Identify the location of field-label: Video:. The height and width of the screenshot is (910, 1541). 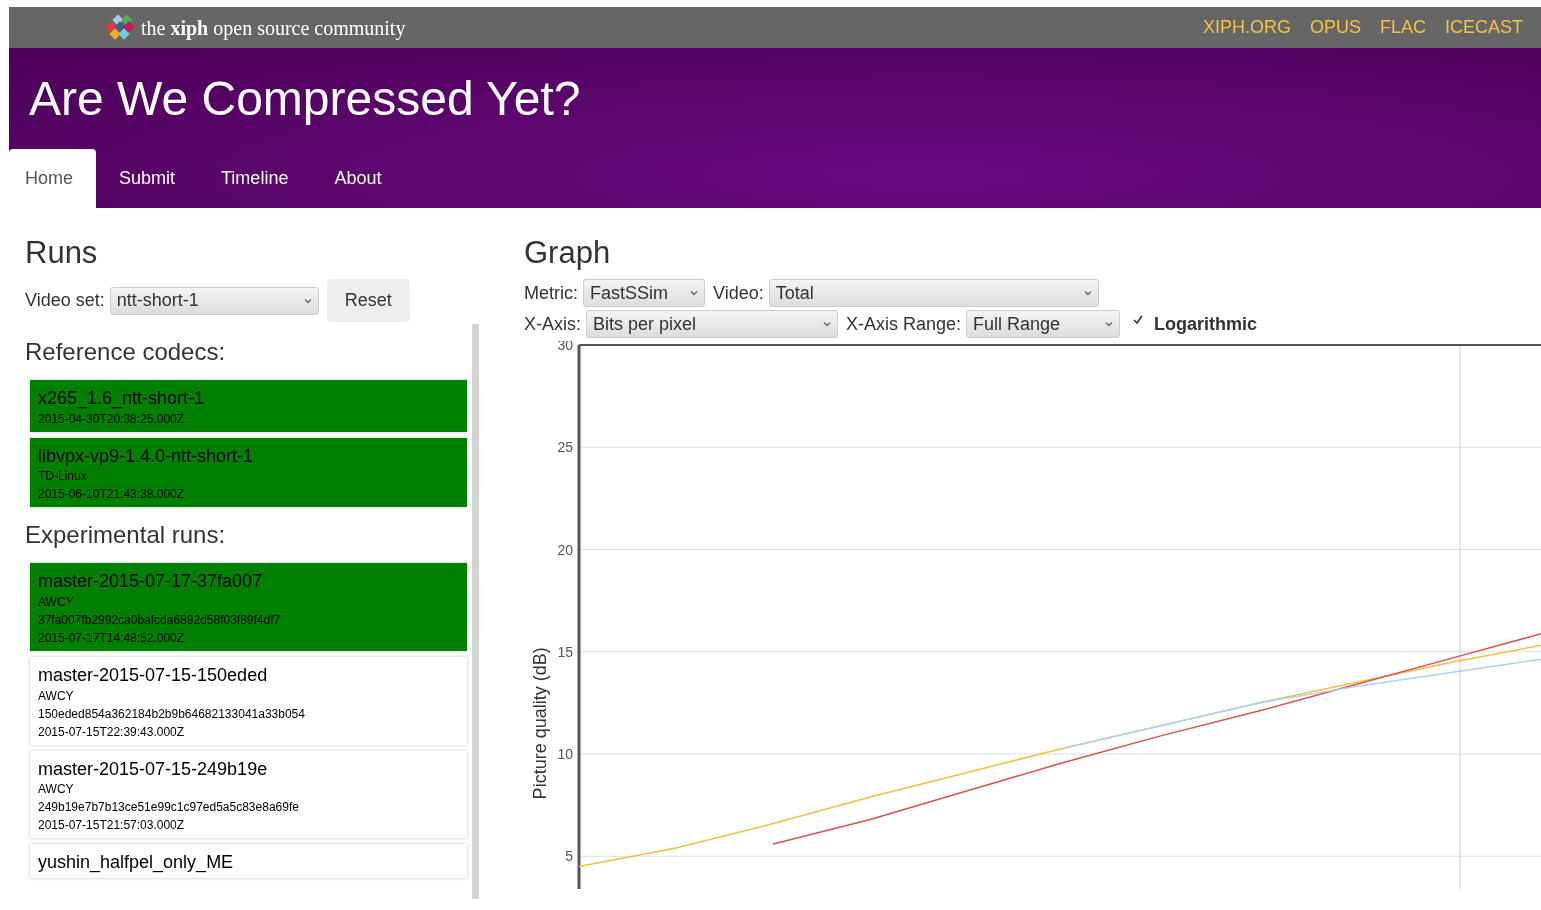
(738, 293).